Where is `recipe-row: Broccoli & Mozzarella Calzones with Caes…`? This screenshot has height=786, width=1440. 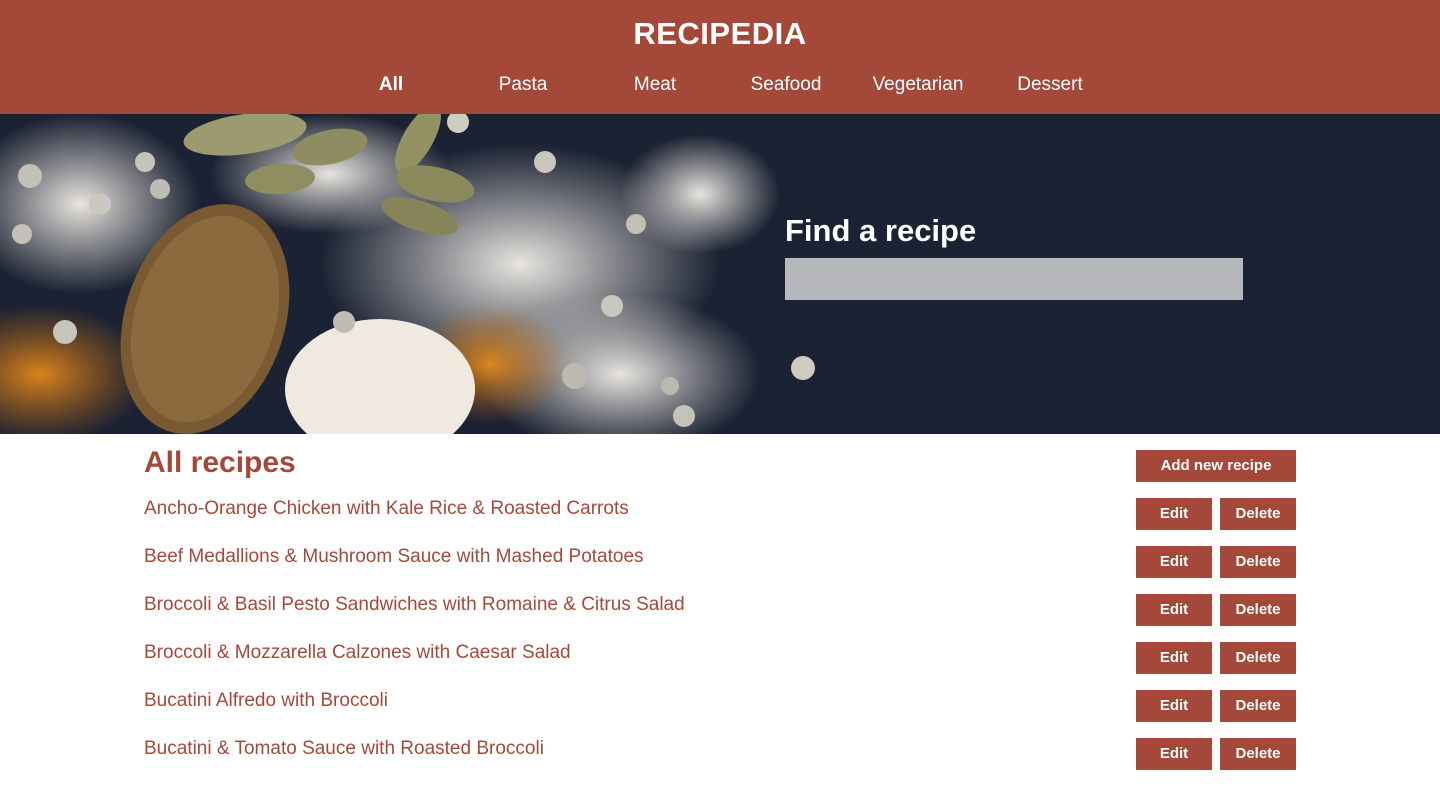
recipe-row: Broccoli & Mozzarella Calzones with Caes… is located at coordinates (720, 666).